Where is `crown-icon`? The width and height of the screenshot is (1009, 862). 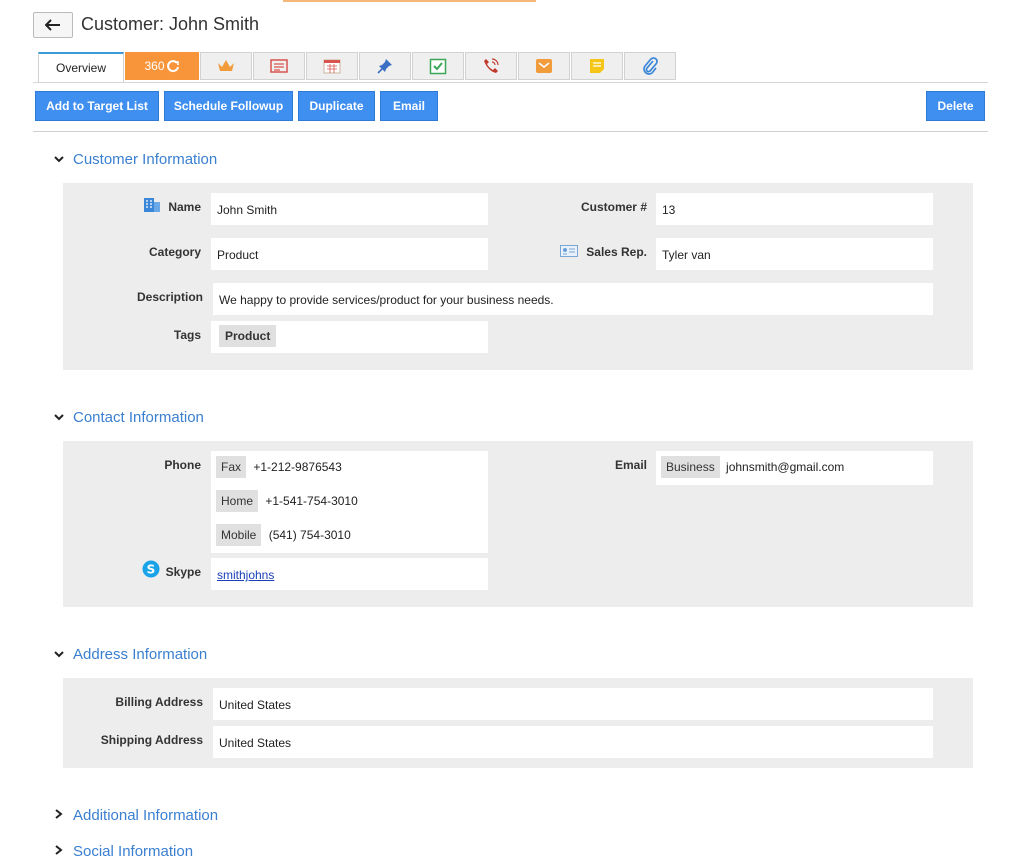
crown-icon is located at coordinates (226, 65).